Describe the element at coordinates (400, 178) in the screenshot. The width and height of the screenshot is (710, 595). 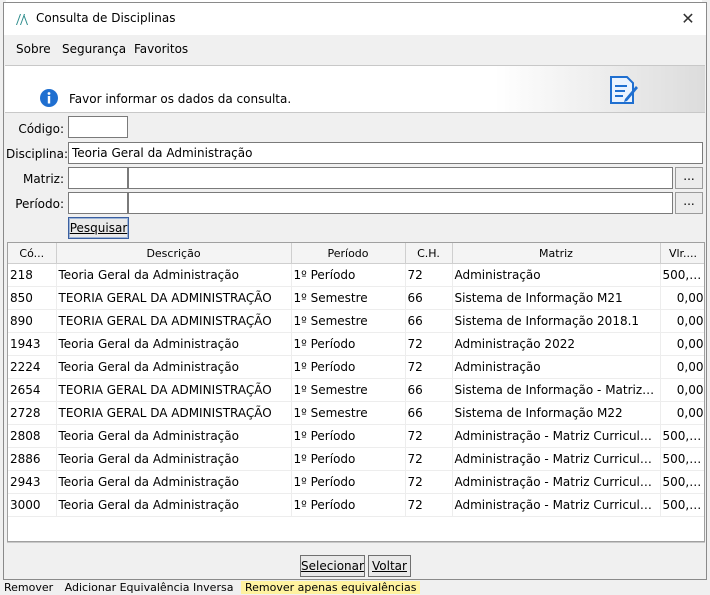
I see `matriz-description-field` at that location.